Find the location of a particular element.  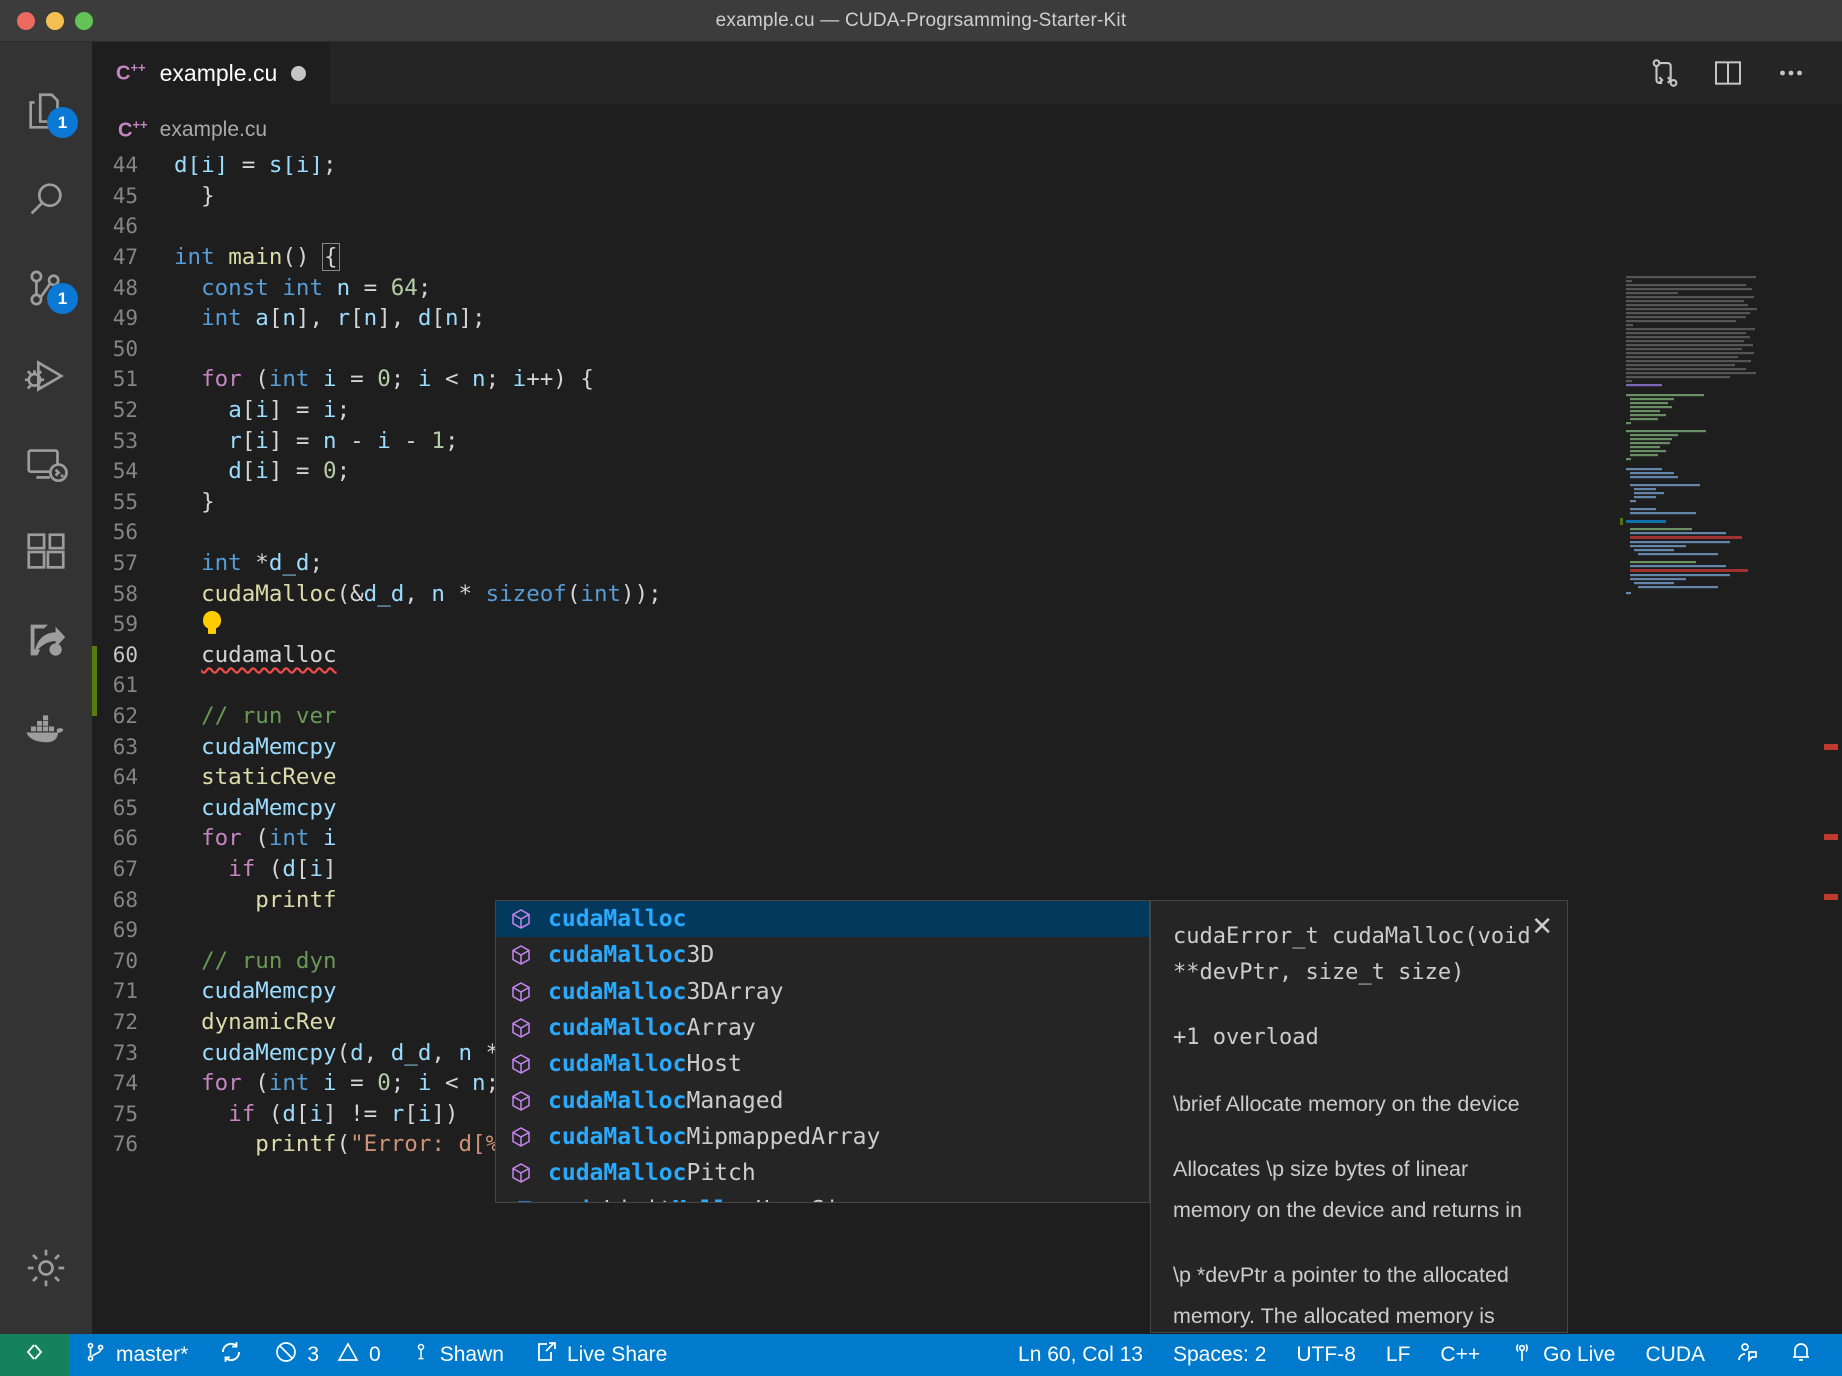

sidebar-item-extensions is located at coordinates (46, 552).